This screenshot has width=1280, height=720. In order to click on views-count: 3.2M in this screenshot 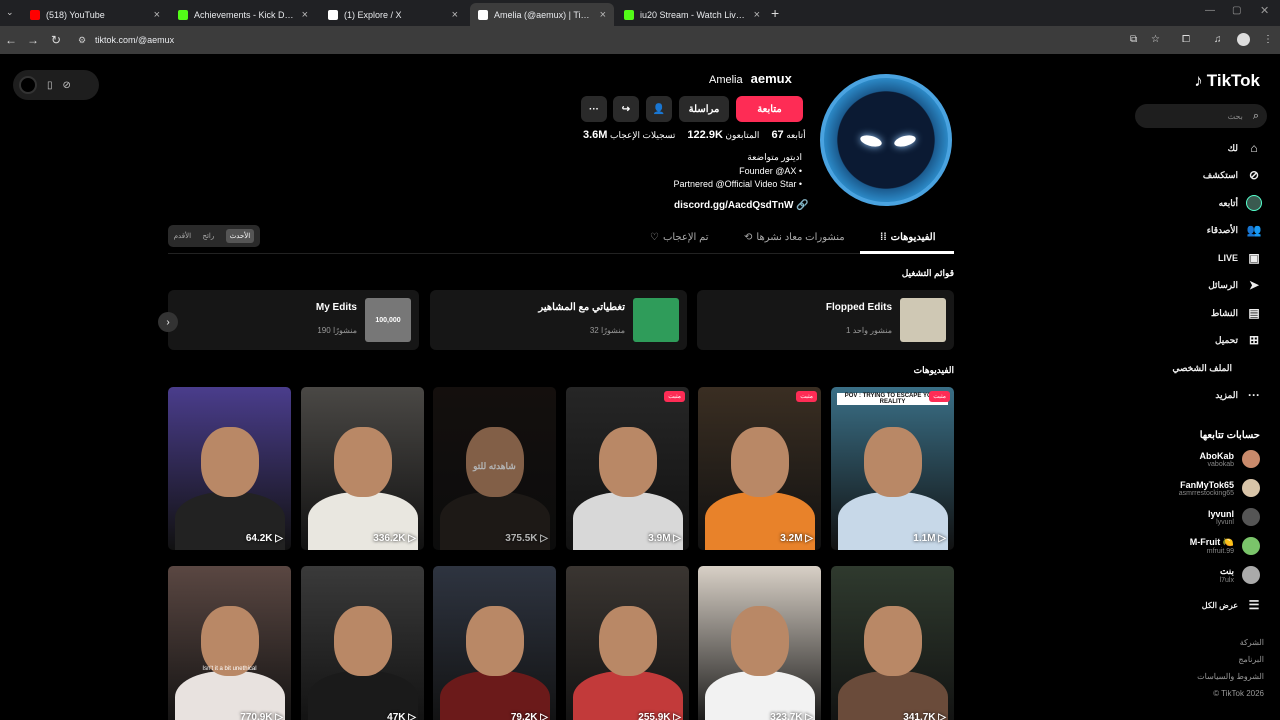, I will do `click(791, 538)`.